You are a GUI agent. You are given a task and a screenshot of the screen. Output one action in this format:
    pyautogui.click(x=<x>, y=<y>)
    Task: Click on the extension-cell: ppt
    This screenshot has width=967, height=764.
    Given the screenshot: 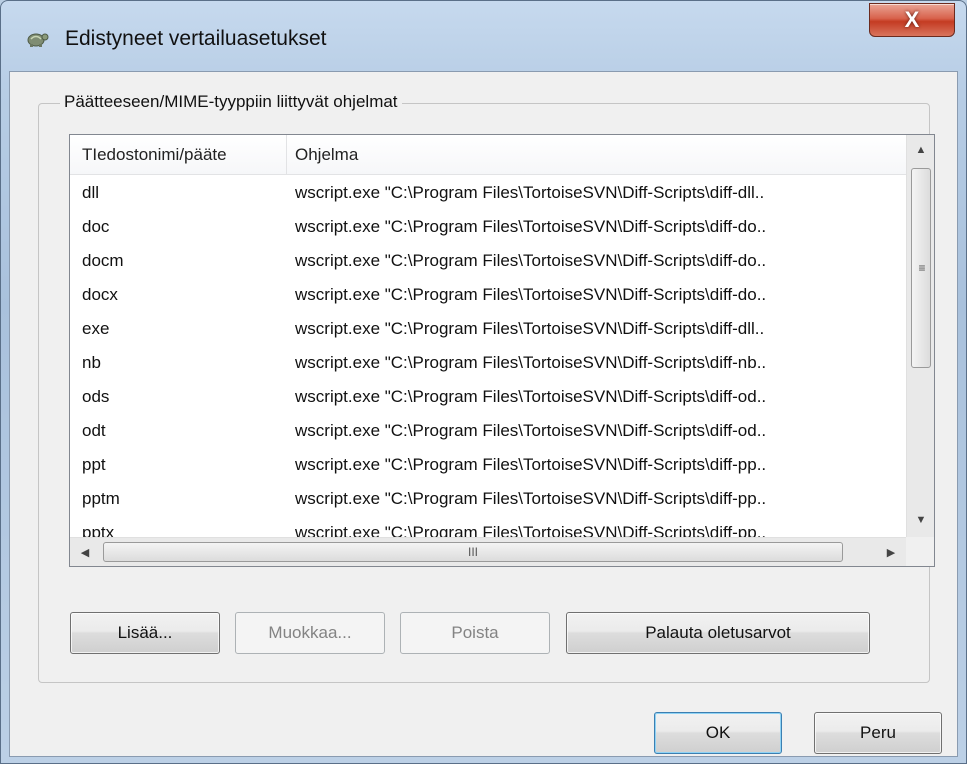 What is the action you would take?
    pyautogui.click(x=94, y=464)
    